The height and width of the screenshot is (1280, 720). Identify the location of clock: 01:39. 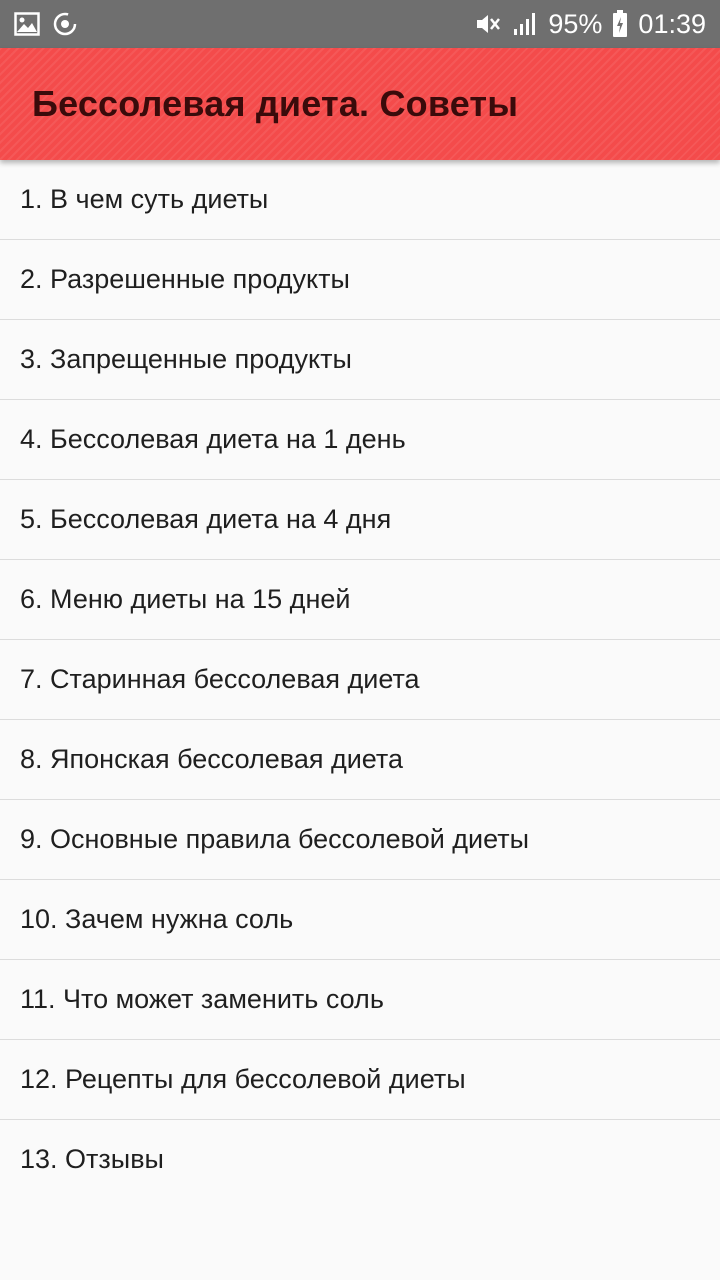
(672, 23).